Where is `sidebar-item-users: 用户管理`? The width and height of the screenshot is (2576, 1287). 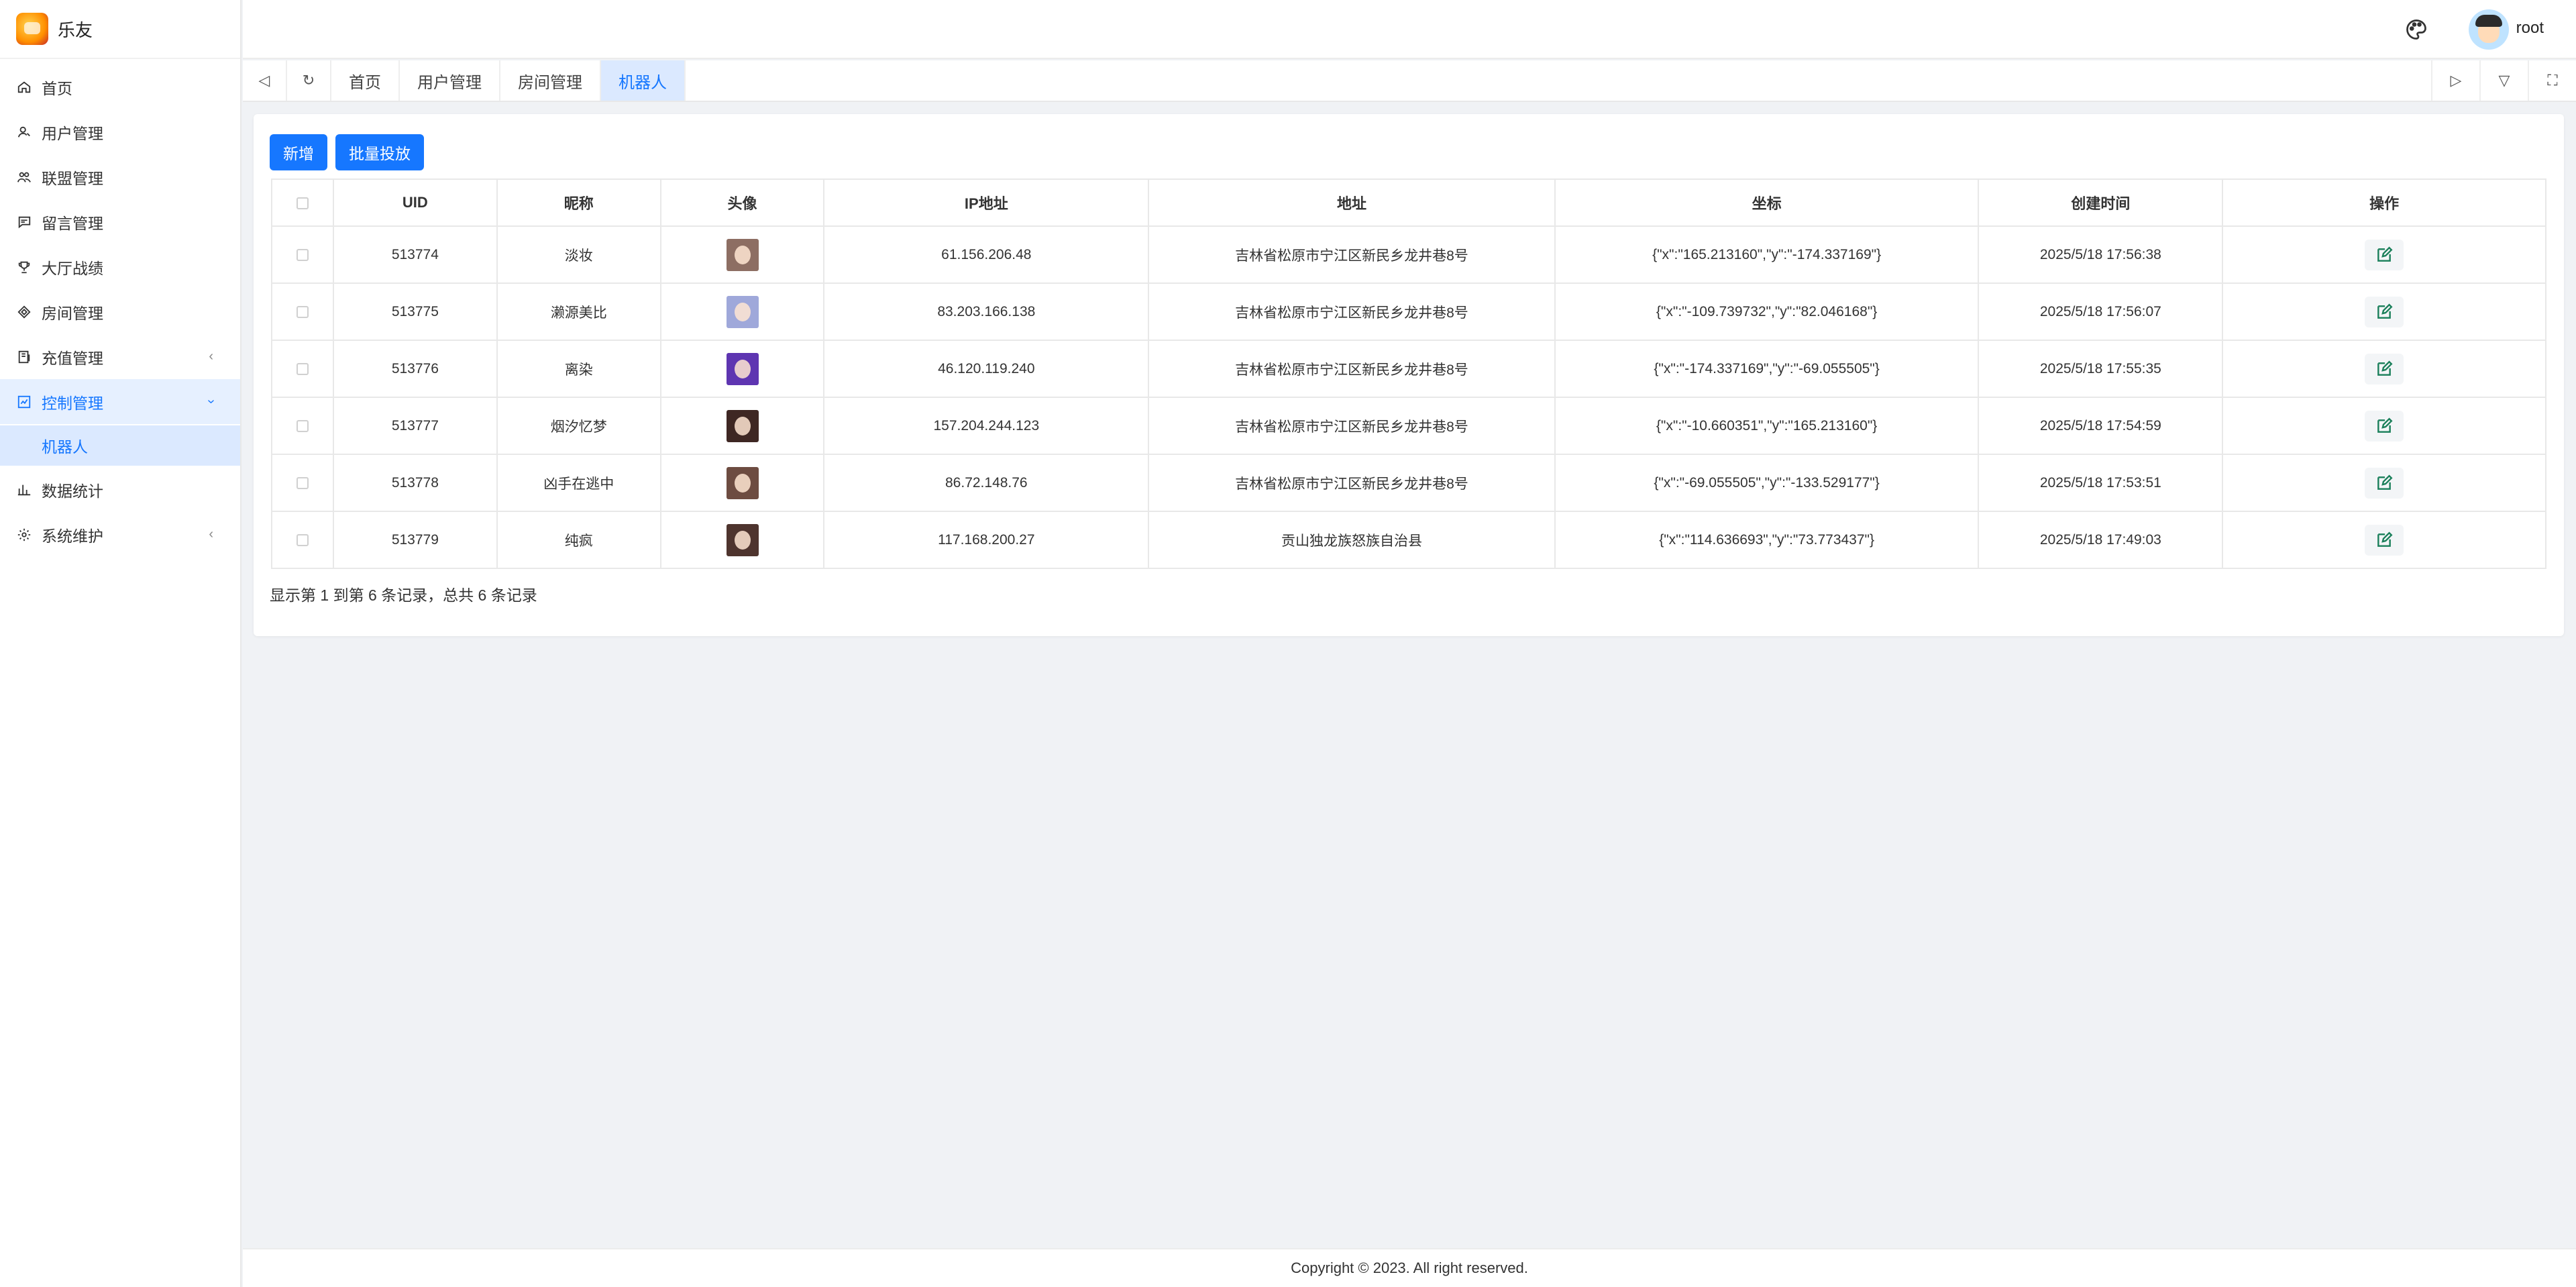
sidebar-item-users: 用户管理 is located at coordinates (120, 131).